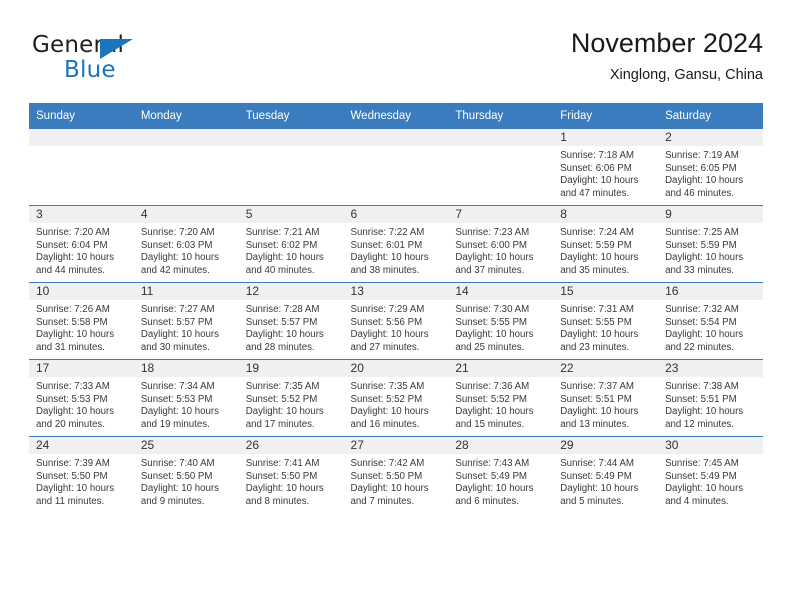 The image size is (792, 612). Describe the element at coordinates (281, 476) in the screenshot. I see `sunset-time: Sunset: 5:50 PM` at that location.